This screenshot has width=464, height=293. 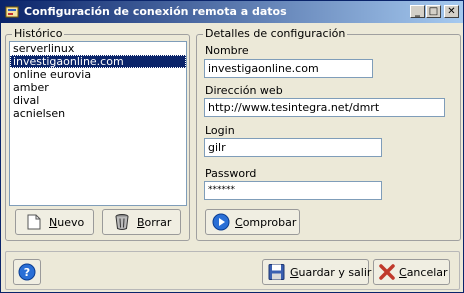 What do you see at coordinates (122, 222) in the screenshot?
I see `trash-icon` at bounding box center [122, 222].